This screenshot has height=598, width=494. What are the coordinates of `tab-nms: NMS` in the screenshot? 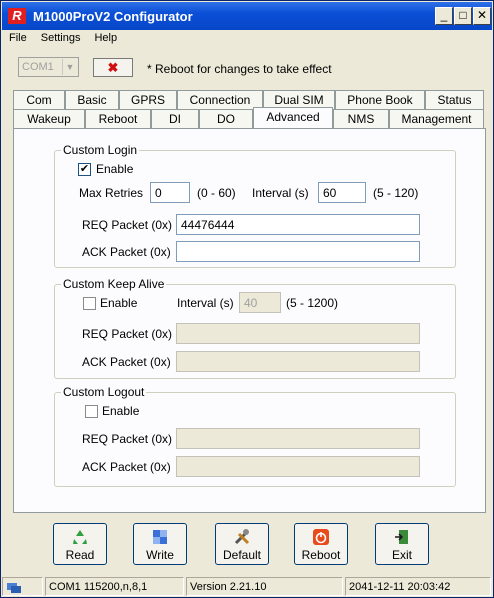 It's located at (361, 118).